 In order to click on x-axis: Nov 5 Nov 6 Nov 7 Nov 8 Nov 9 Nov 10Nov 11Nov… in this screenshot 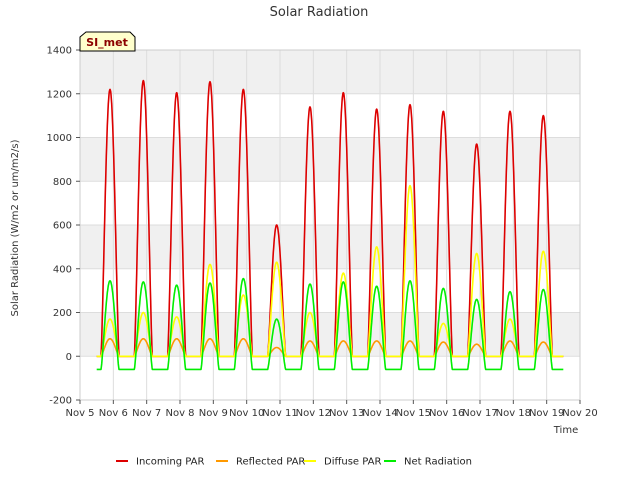, I will do `click(331, 409)`.